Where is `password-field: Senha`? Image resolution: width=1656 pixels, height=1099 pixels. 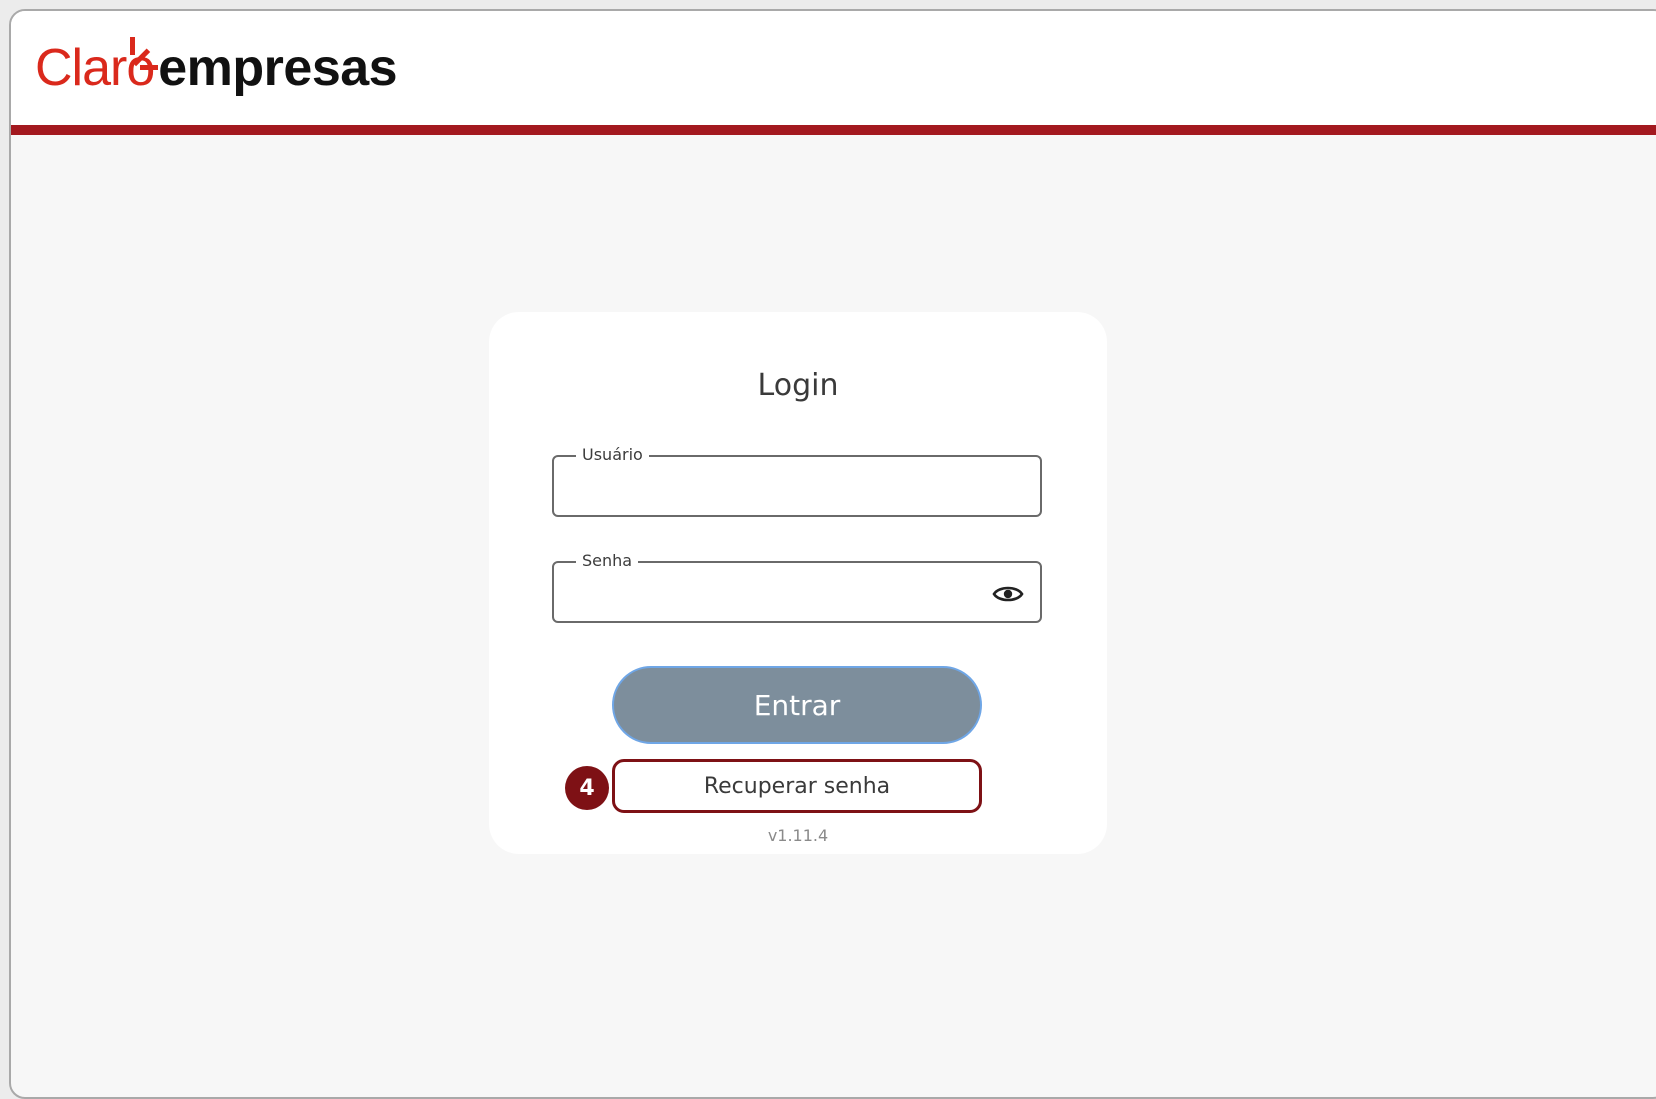 password-field: Senha is located at coordinates (797, 587).